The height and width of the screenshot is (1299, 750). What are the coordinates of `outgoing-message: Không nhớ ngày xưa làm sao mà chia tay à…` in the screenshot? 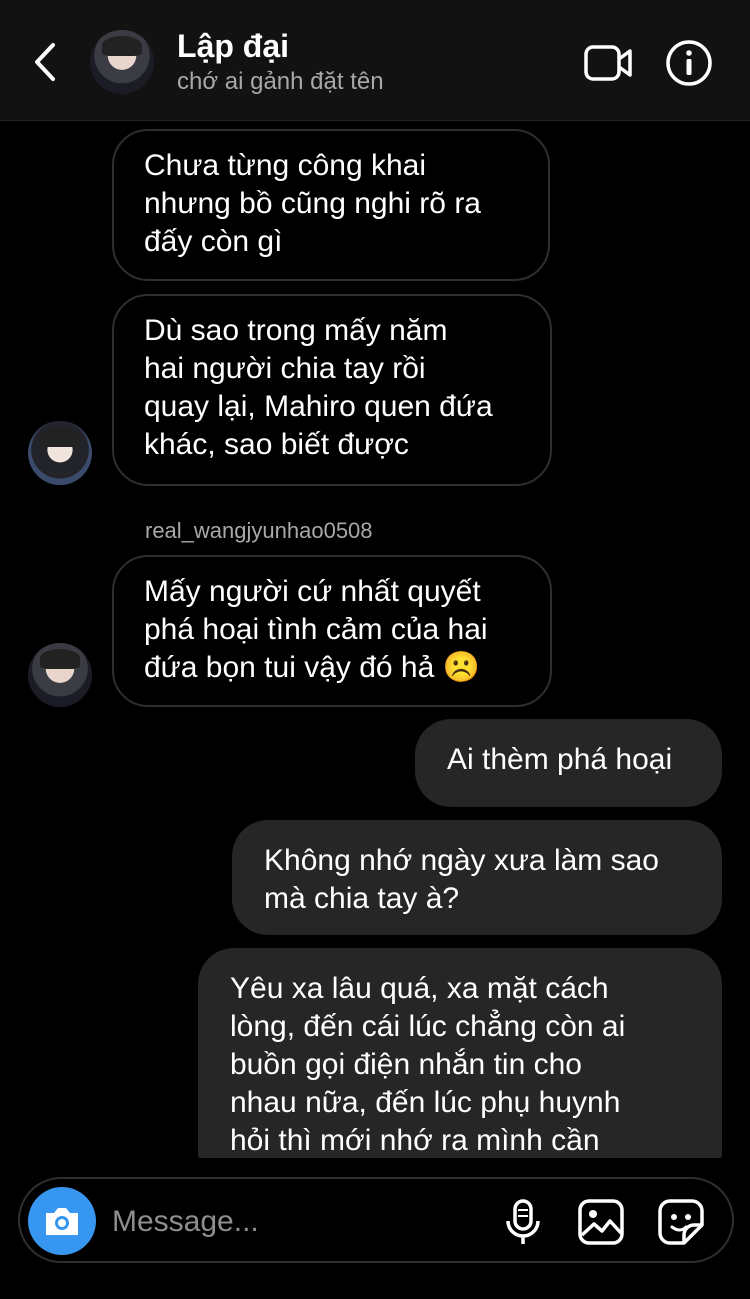 It's located at (477, 877).